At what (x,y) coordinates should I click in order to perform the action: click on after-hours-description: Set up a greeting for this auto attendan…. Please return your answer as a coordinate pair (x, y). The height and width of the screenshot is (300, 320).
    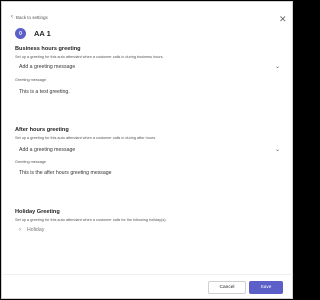
    Looking at the image, I should click on (86, 138).